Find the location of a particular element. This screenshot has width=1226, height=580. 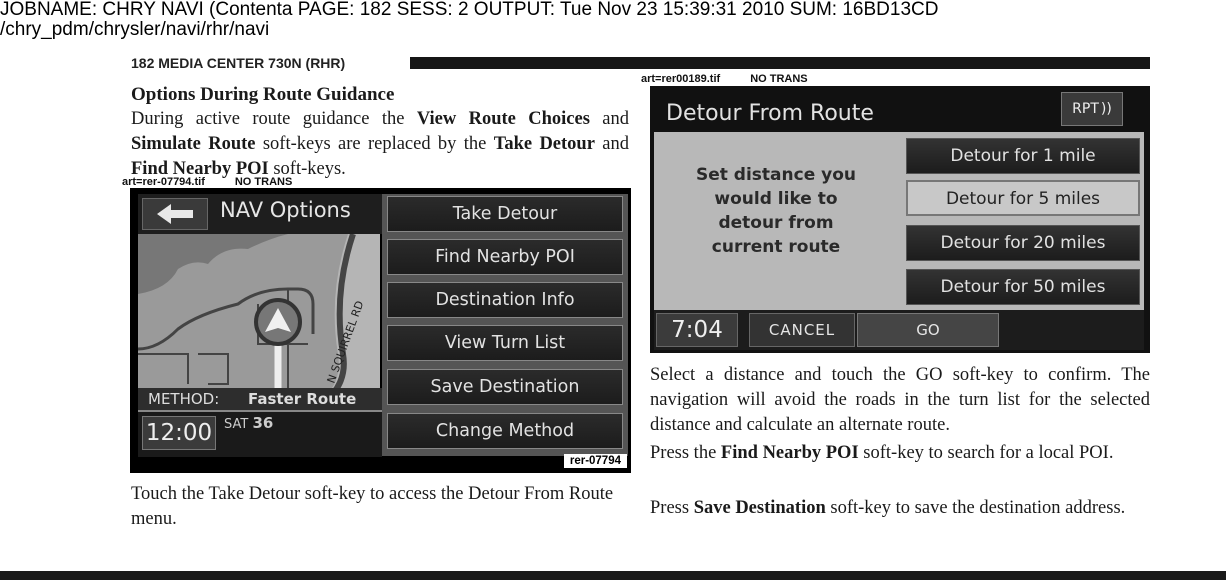

detour-20-miles-button: Detour for 20 miles is located at coordinates (1023, 243).